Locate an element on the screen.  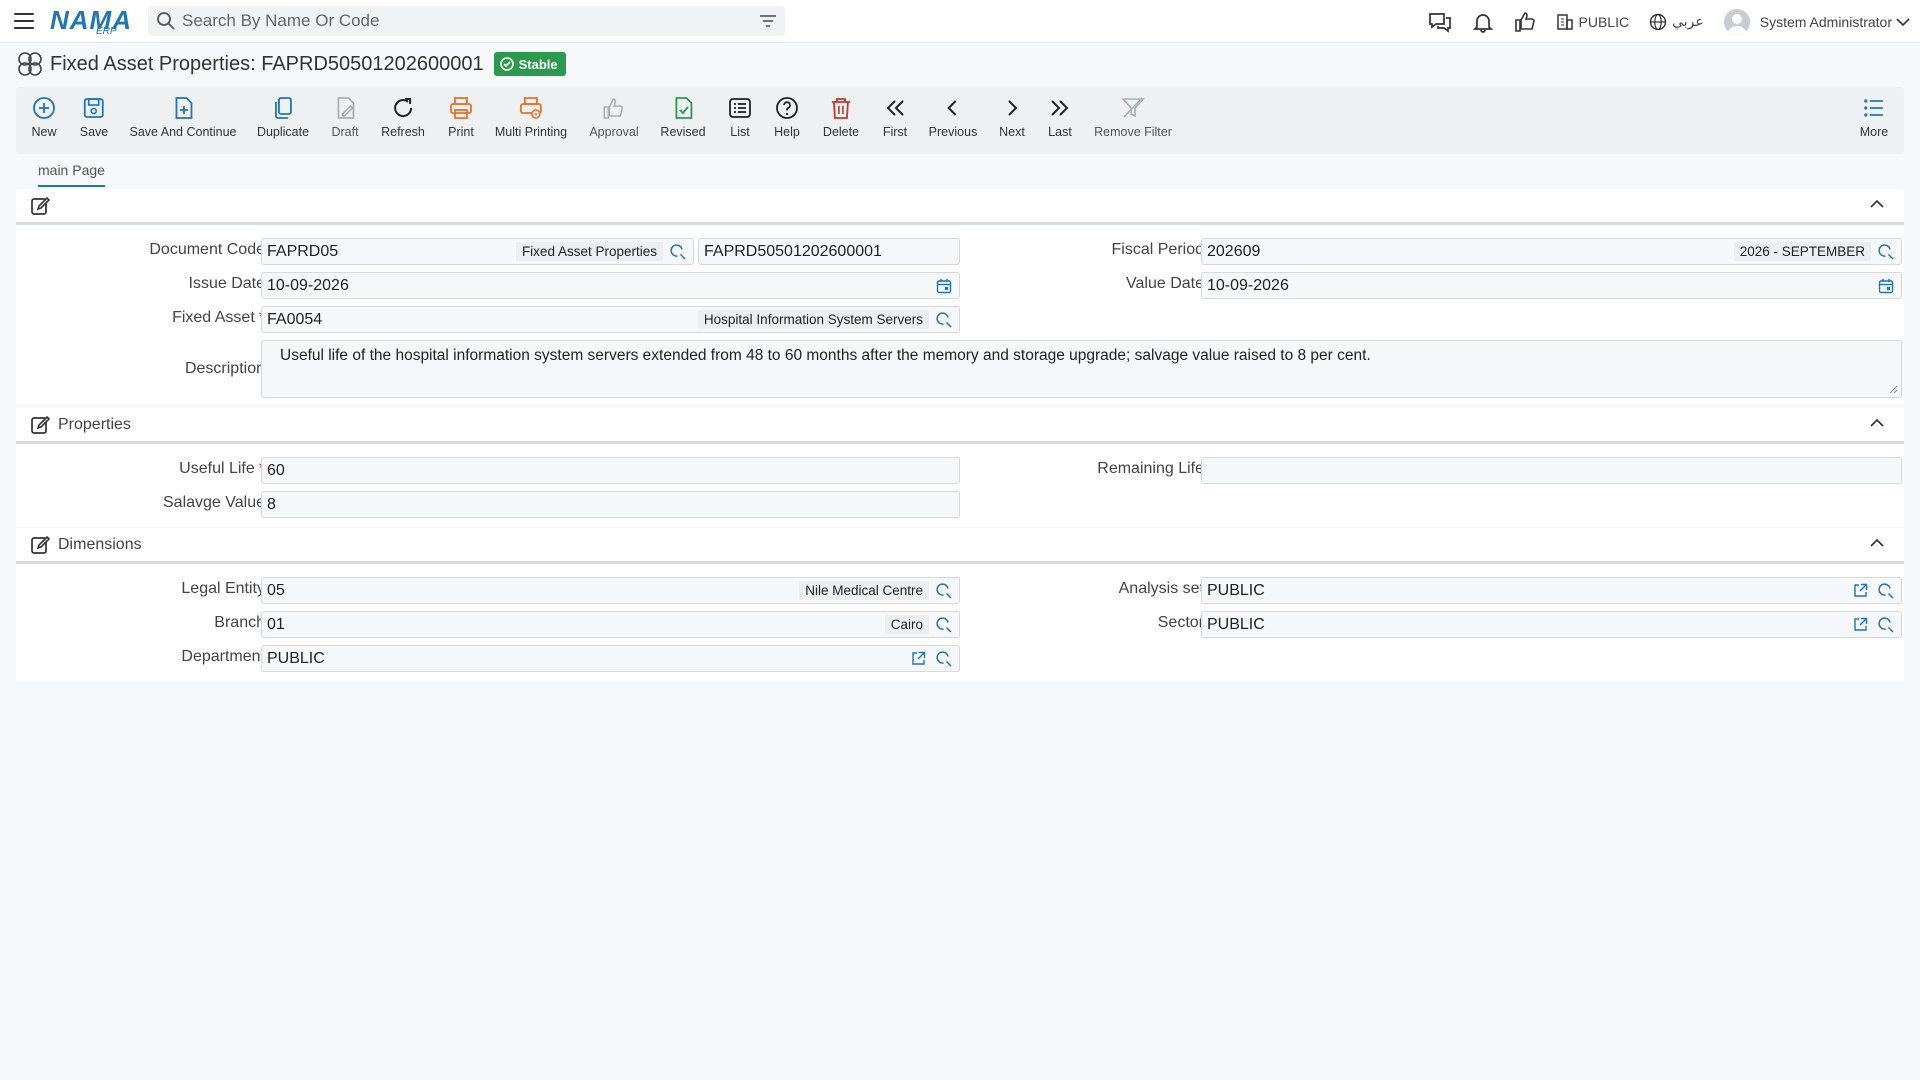
branch-field: 01 Cairo is located at coordinates (610, 624).